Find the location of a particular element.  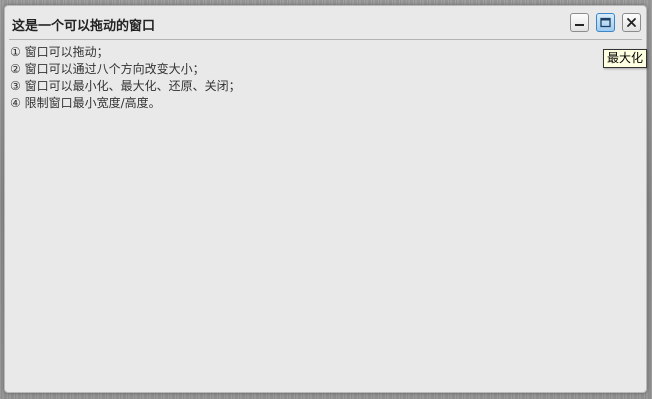

close-button is located at coordinates (631, 22).